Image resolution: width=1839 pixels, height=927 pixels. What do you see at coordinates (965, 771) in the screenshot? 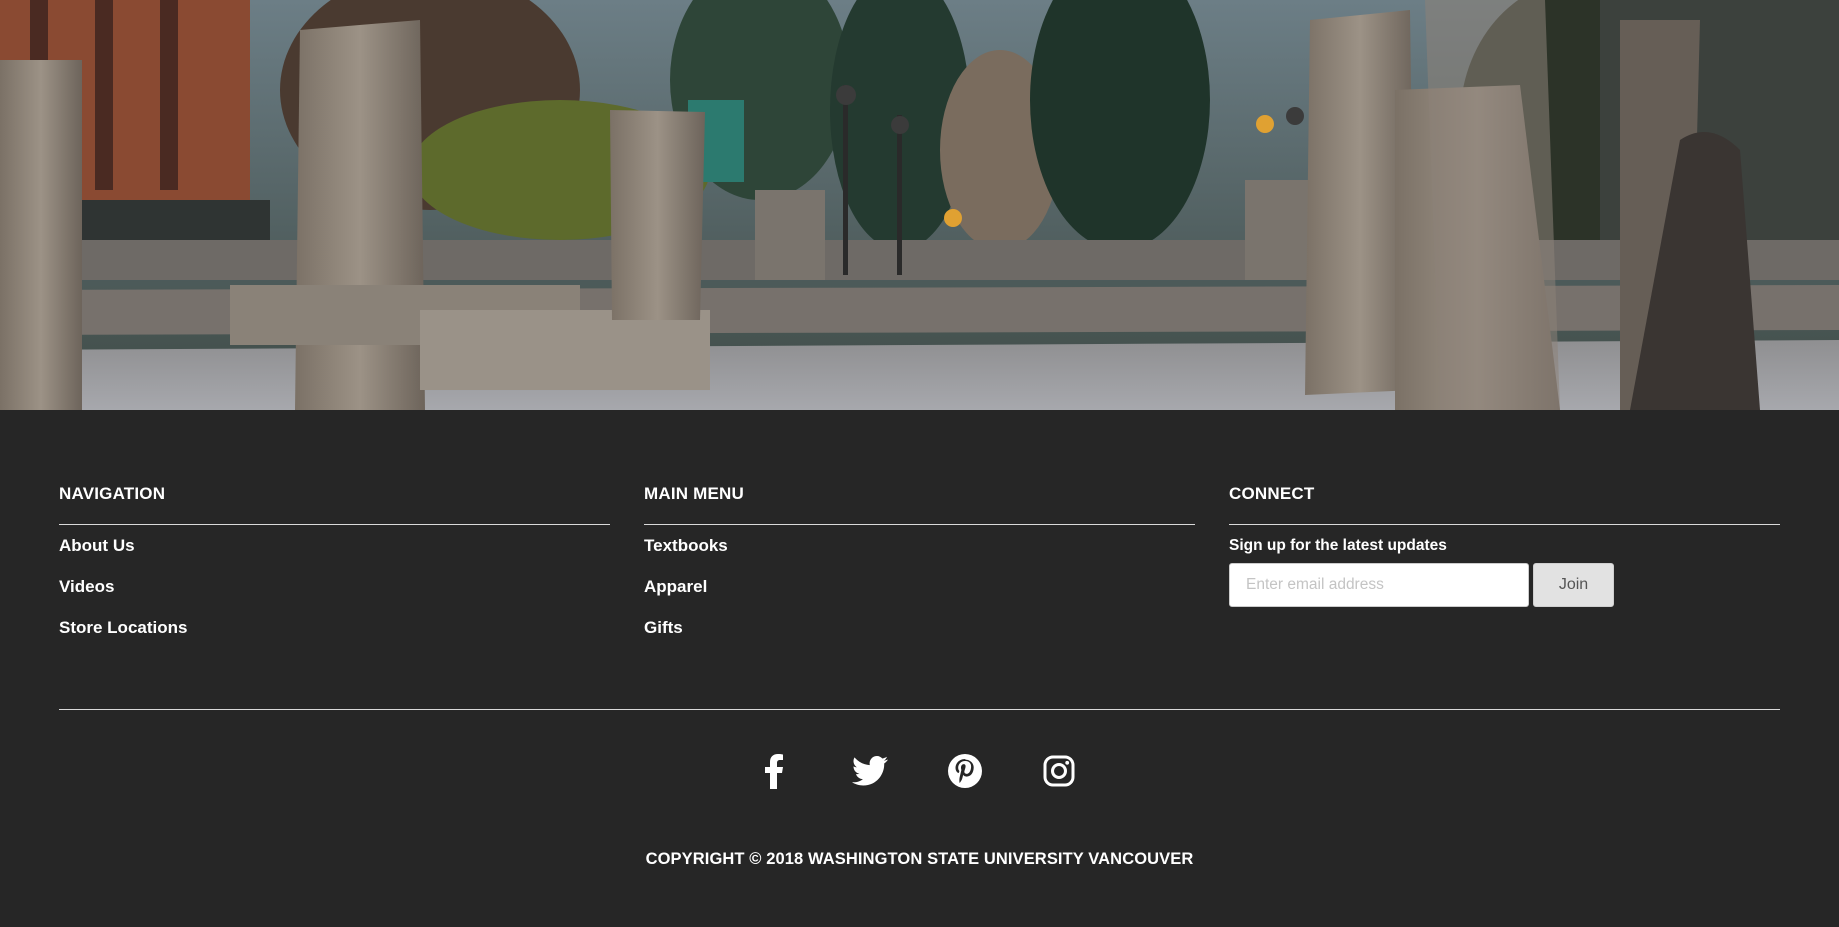
I see `pinterest-icon` at bounding box center [965, 771].